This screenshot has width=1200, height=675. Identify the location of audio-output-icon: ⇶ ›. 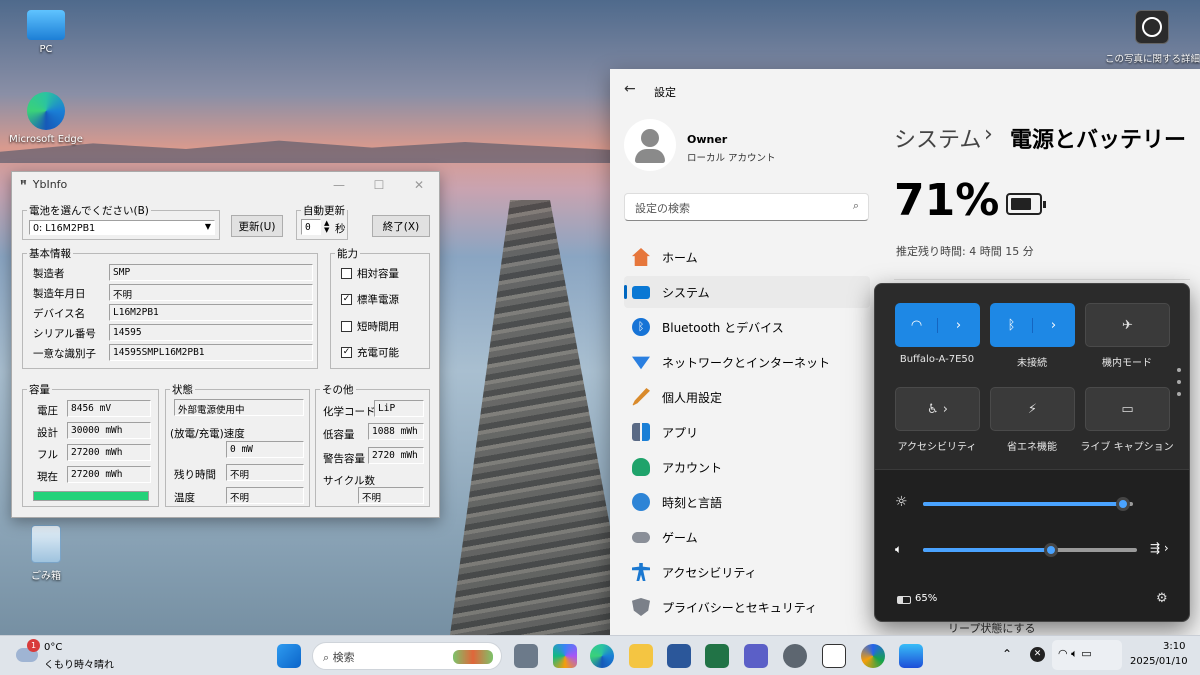
(1159, 548).